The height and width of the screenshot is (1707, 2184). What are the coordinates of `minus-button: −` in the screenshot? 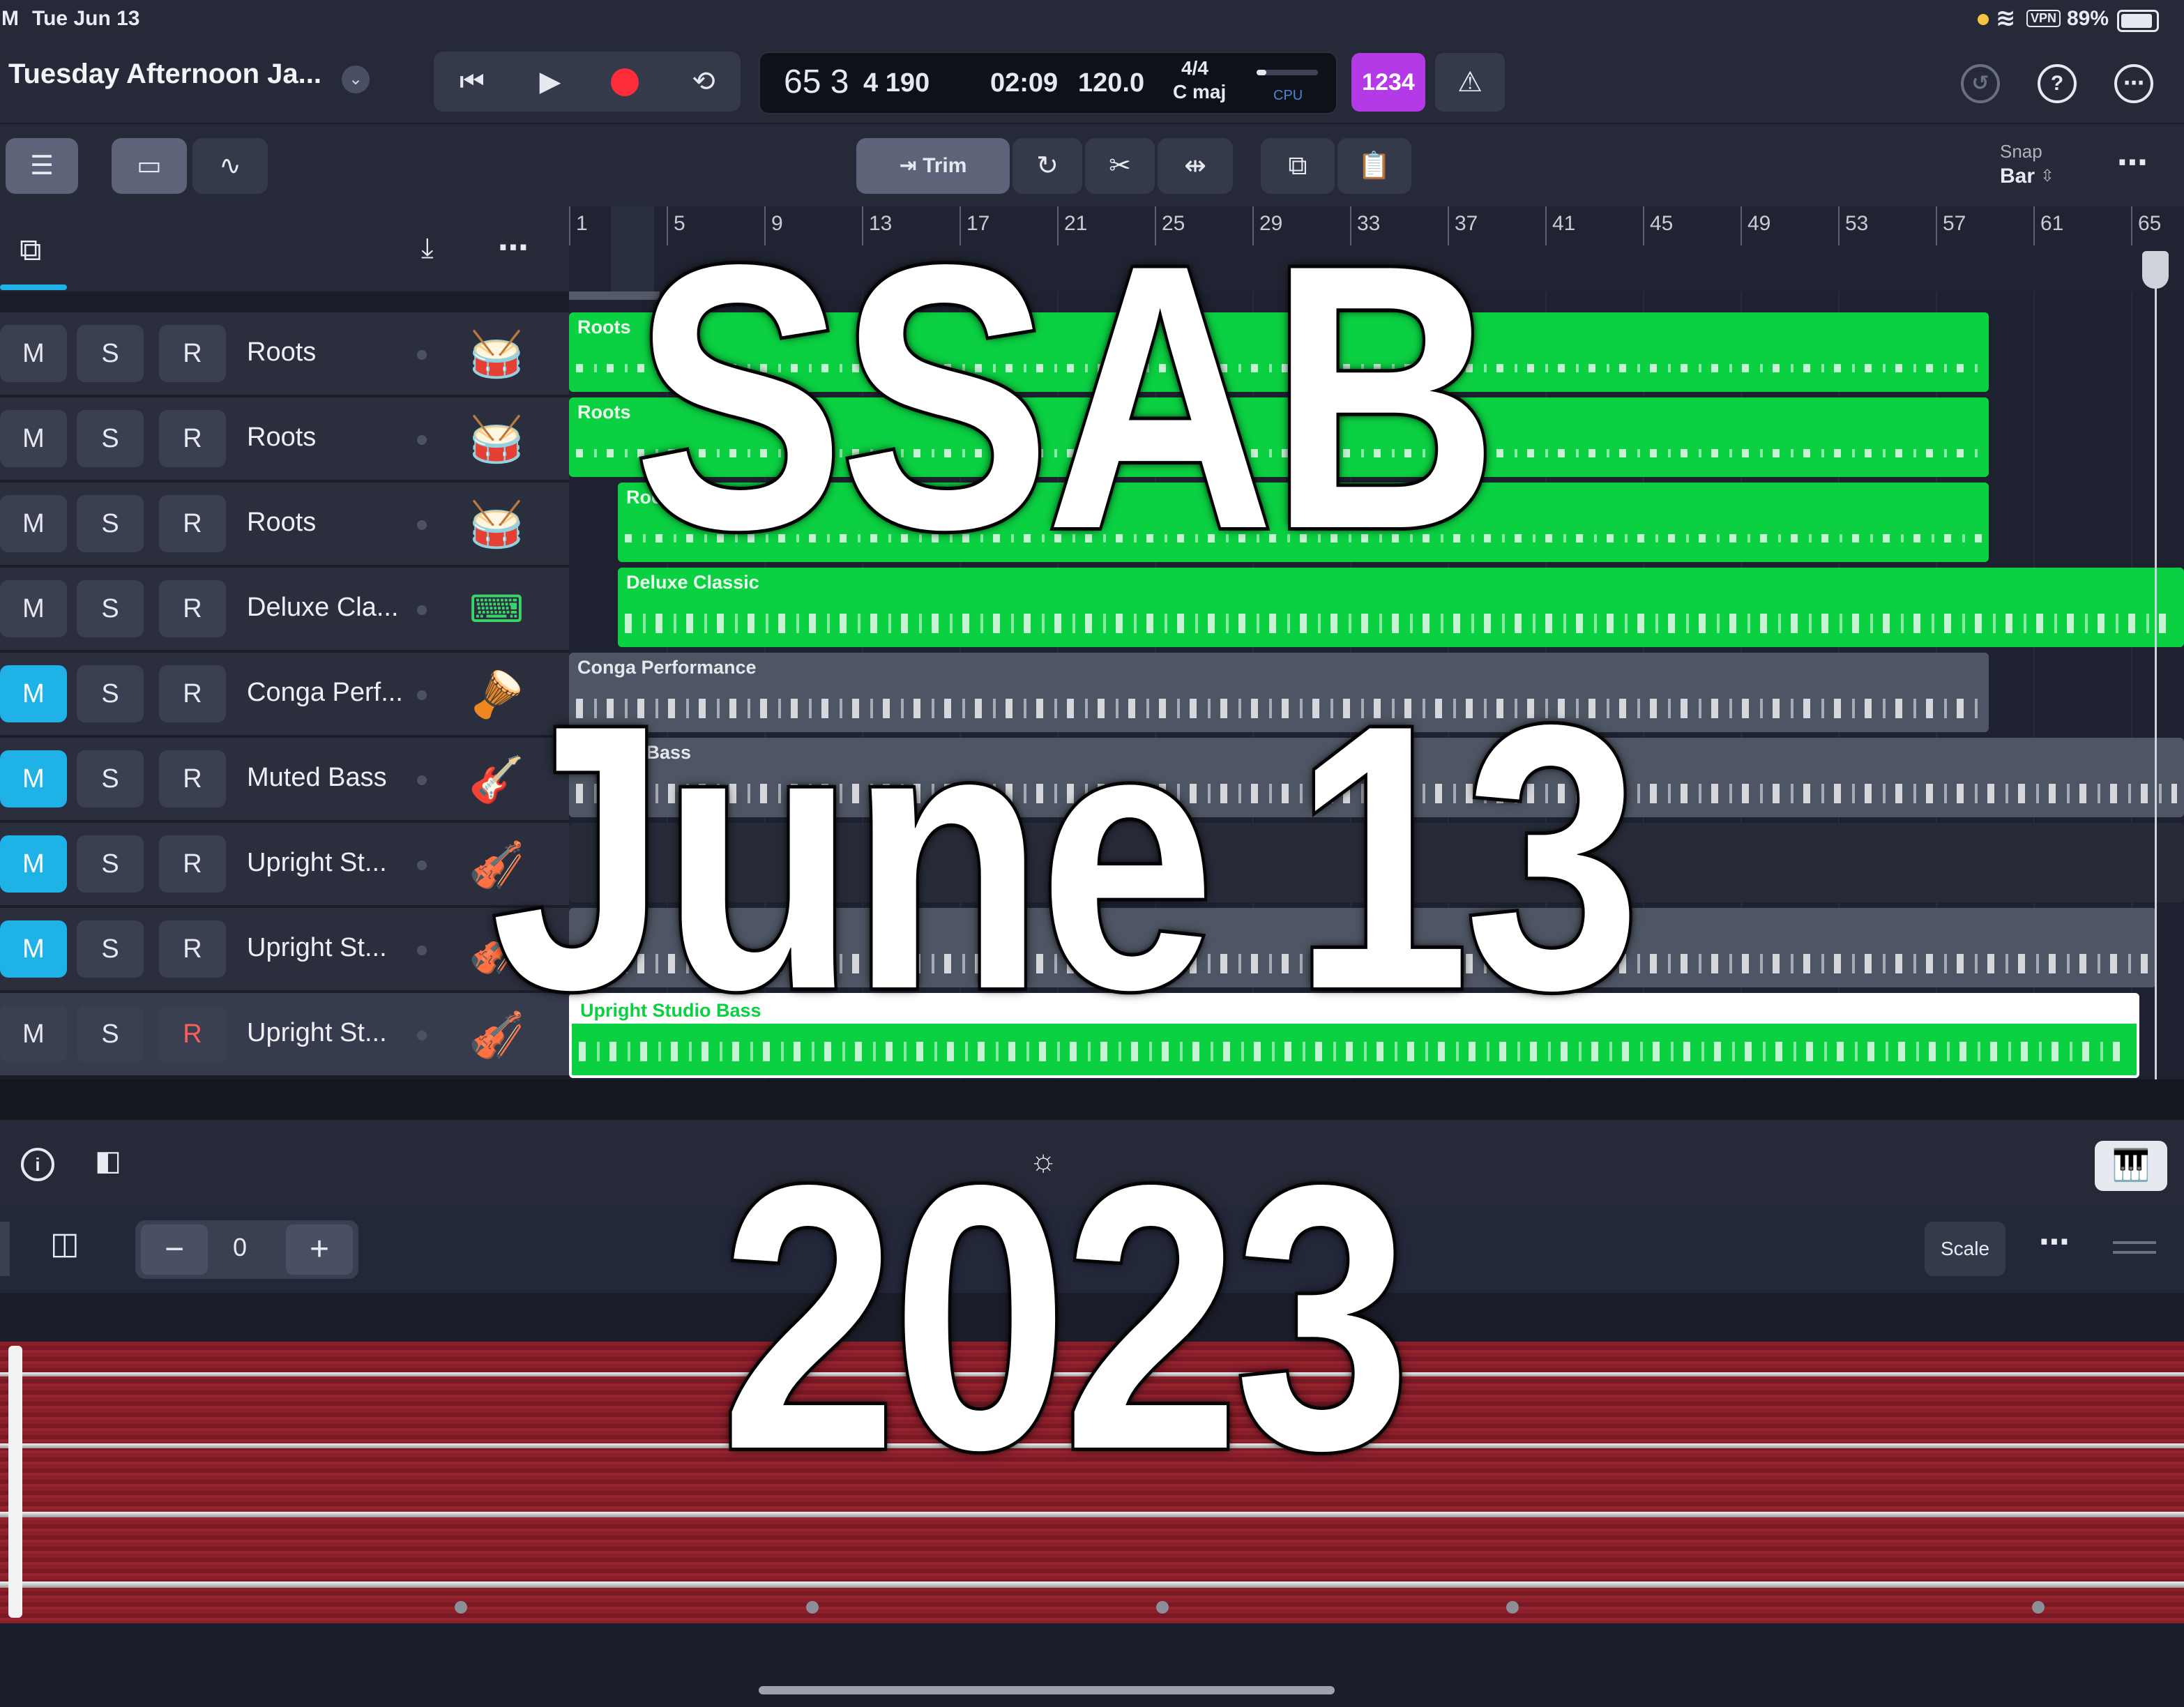 It's located at (174, 1249).